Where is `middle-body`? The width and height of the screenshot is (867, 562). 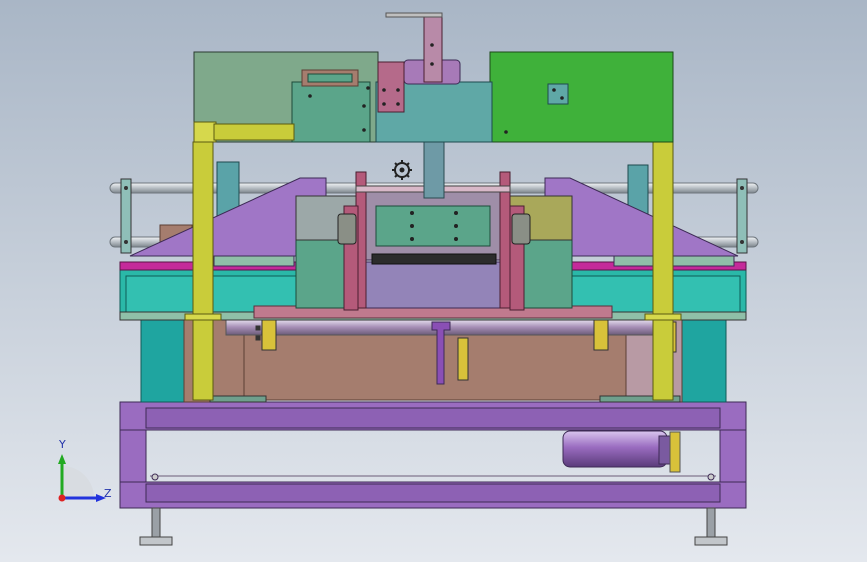 middle-body is located at coordinates (433, 360).